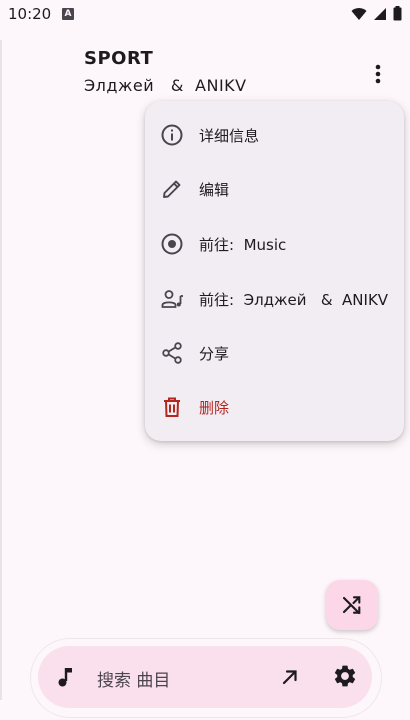  Describe the element at coordinates (165, 85) in the screenshot. I see `track-artist: Элджей & ANIKV` at that location.